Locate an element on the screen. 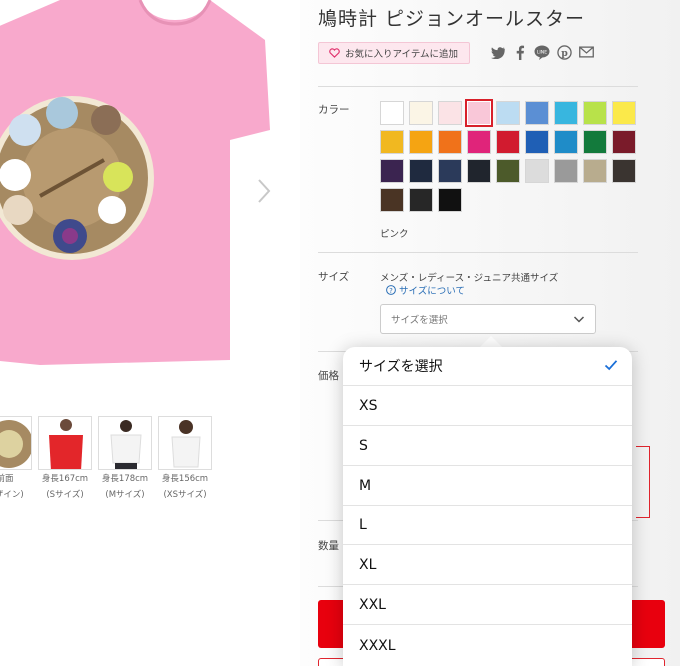 This screenshot has height=666, width=680. heart-icon is located at coordinates (334, 53).